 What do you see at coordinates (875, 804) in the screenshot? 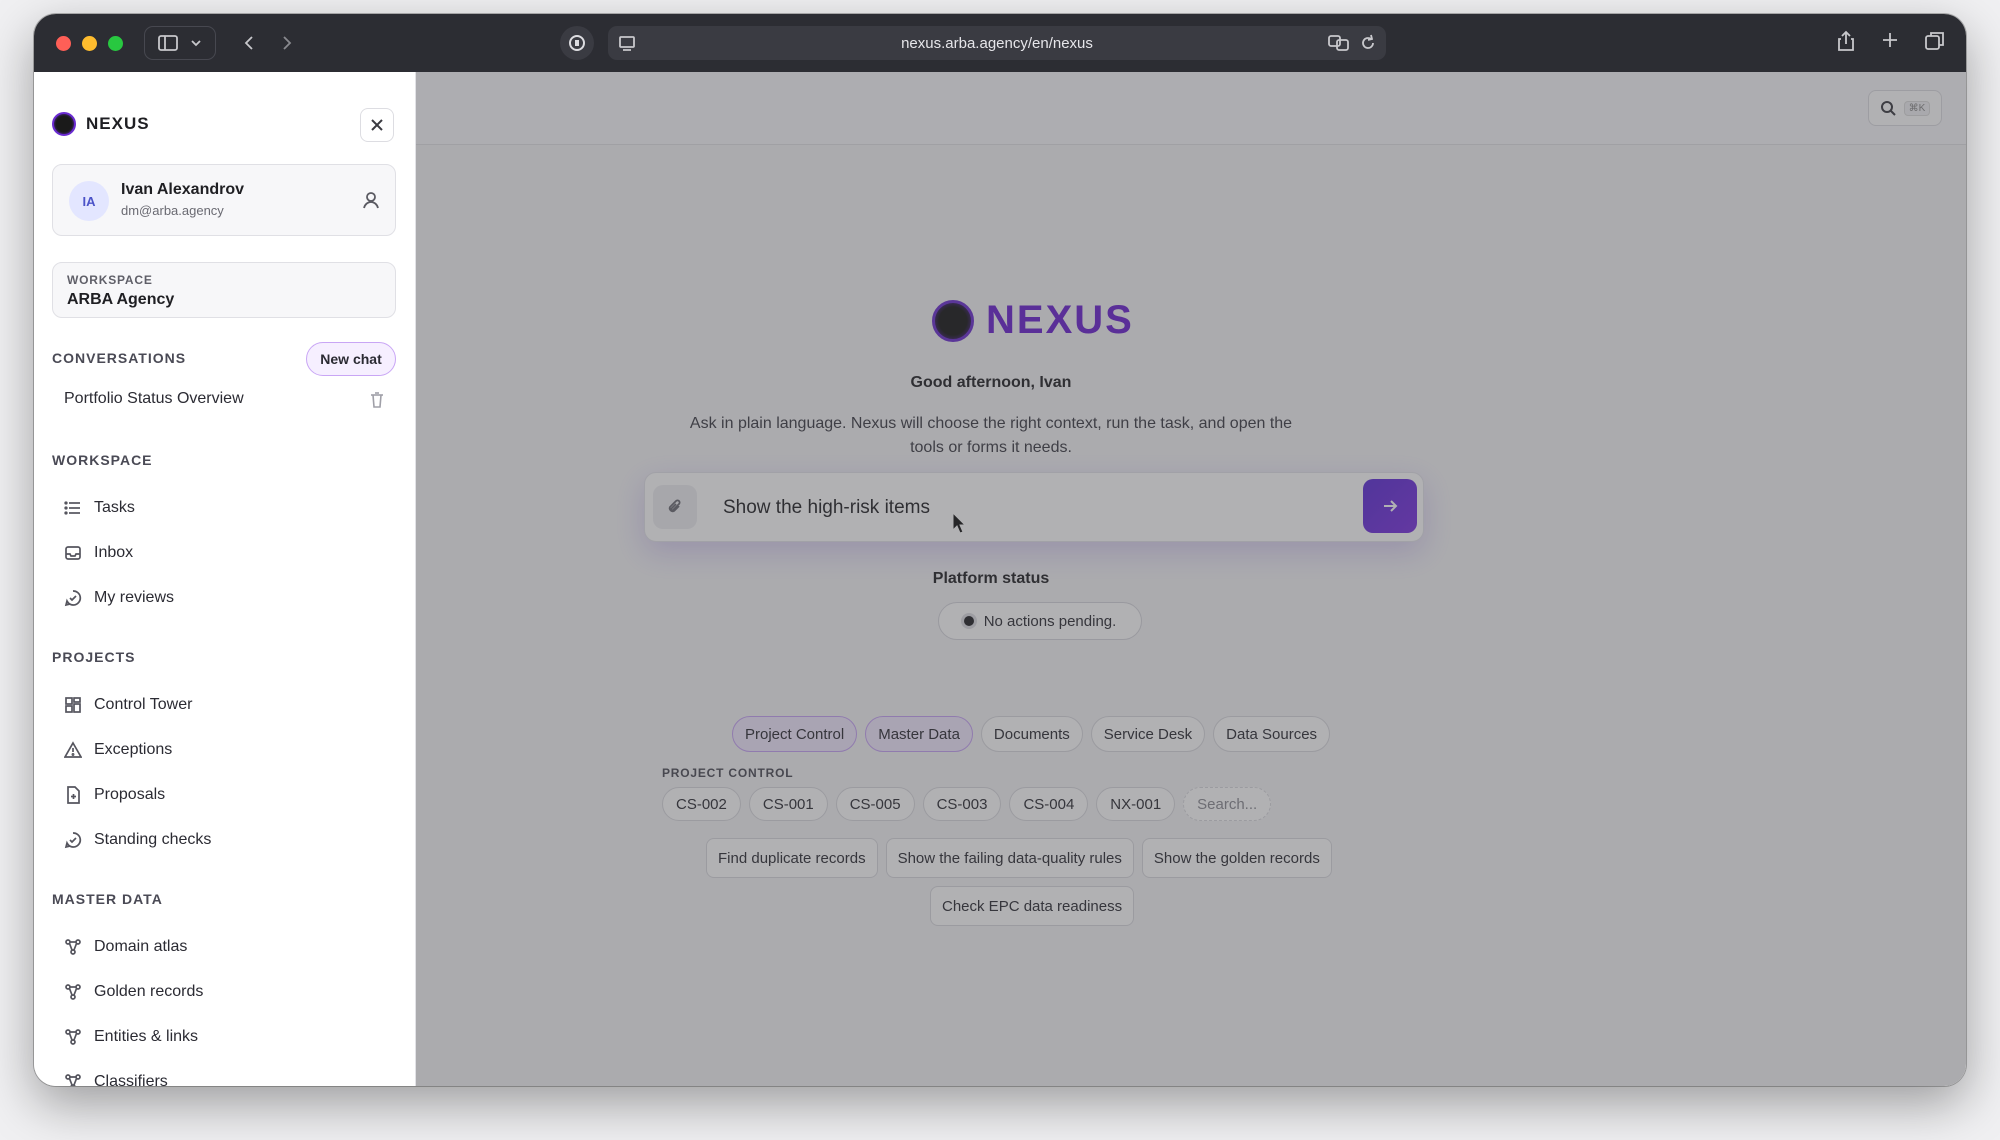
I see `project-chip: CS-005` at bounding box center [875, 804].